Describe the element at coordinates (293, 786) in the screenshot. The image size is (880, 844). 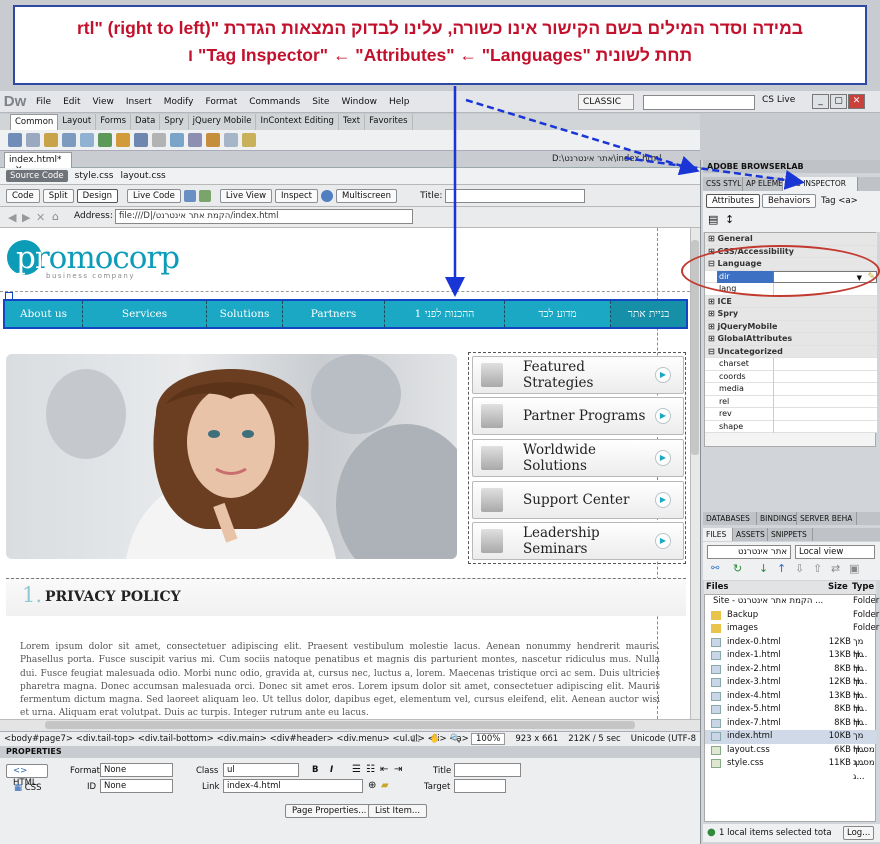
I see `link-input: index-4.html` at that location.